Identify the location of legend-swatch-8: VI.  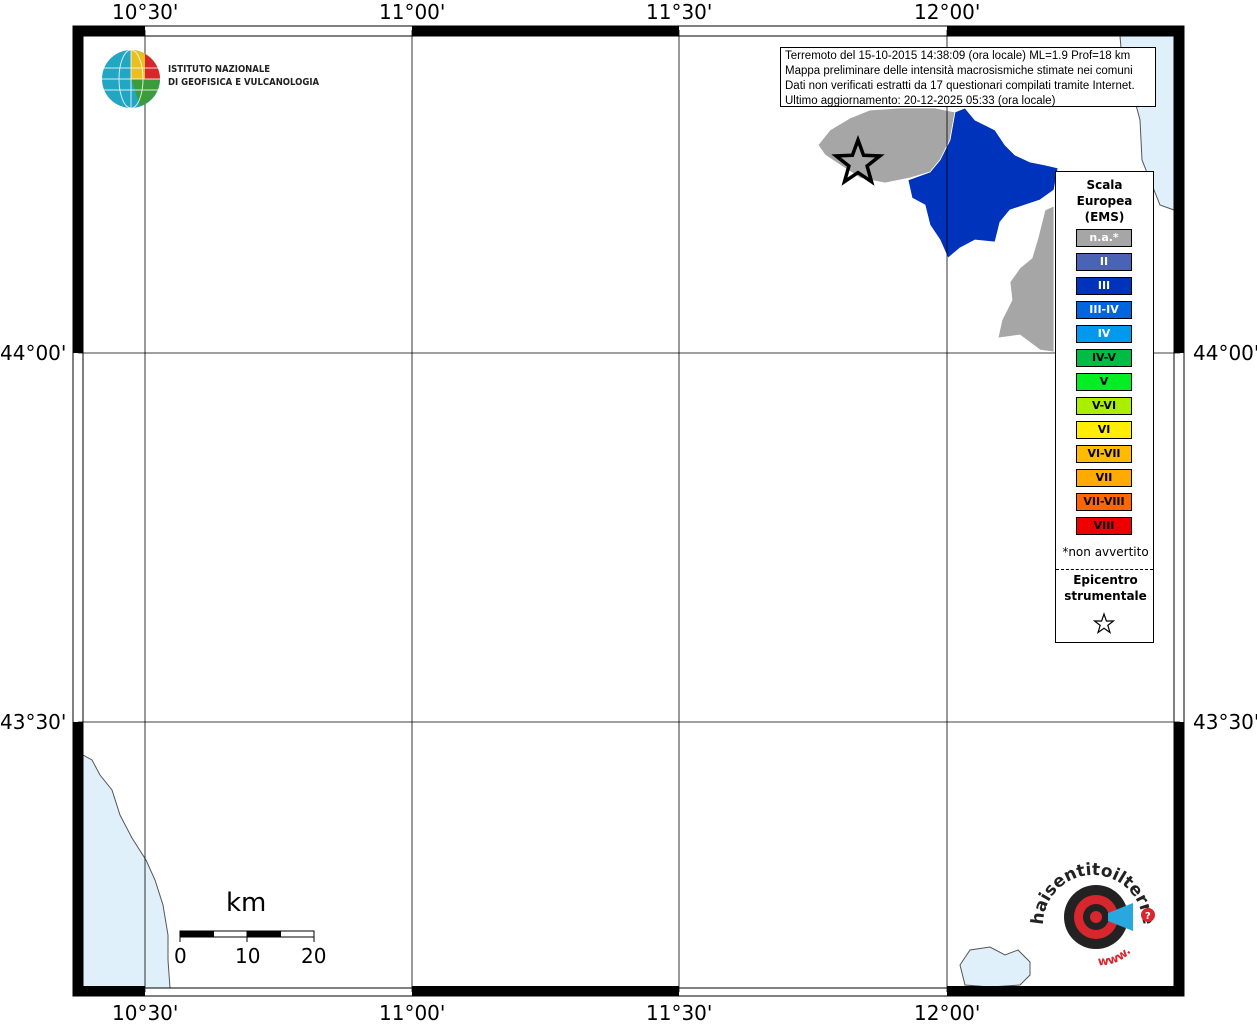
(1104, 430).